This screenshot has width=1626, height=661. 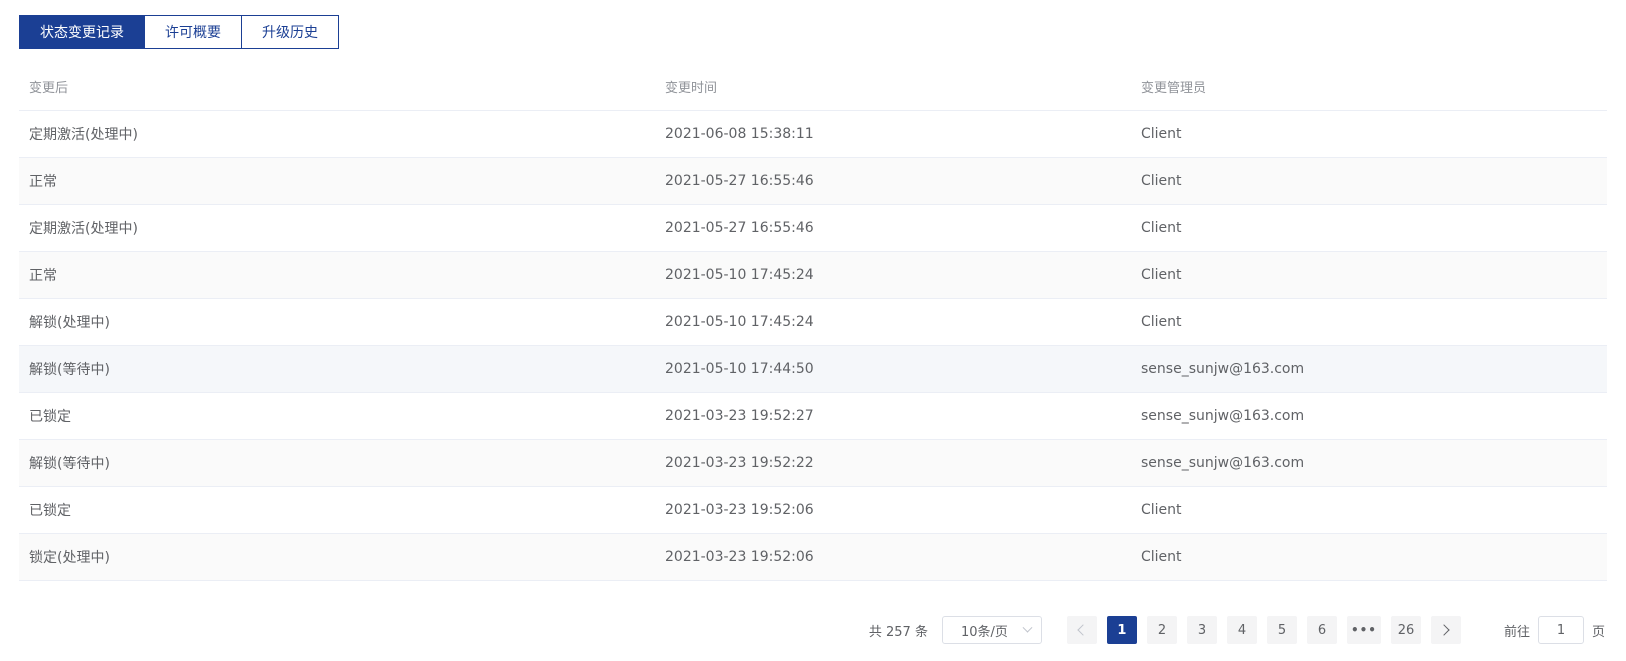 I want to click on page-button-5: 5, so click(x=1281, y=630).